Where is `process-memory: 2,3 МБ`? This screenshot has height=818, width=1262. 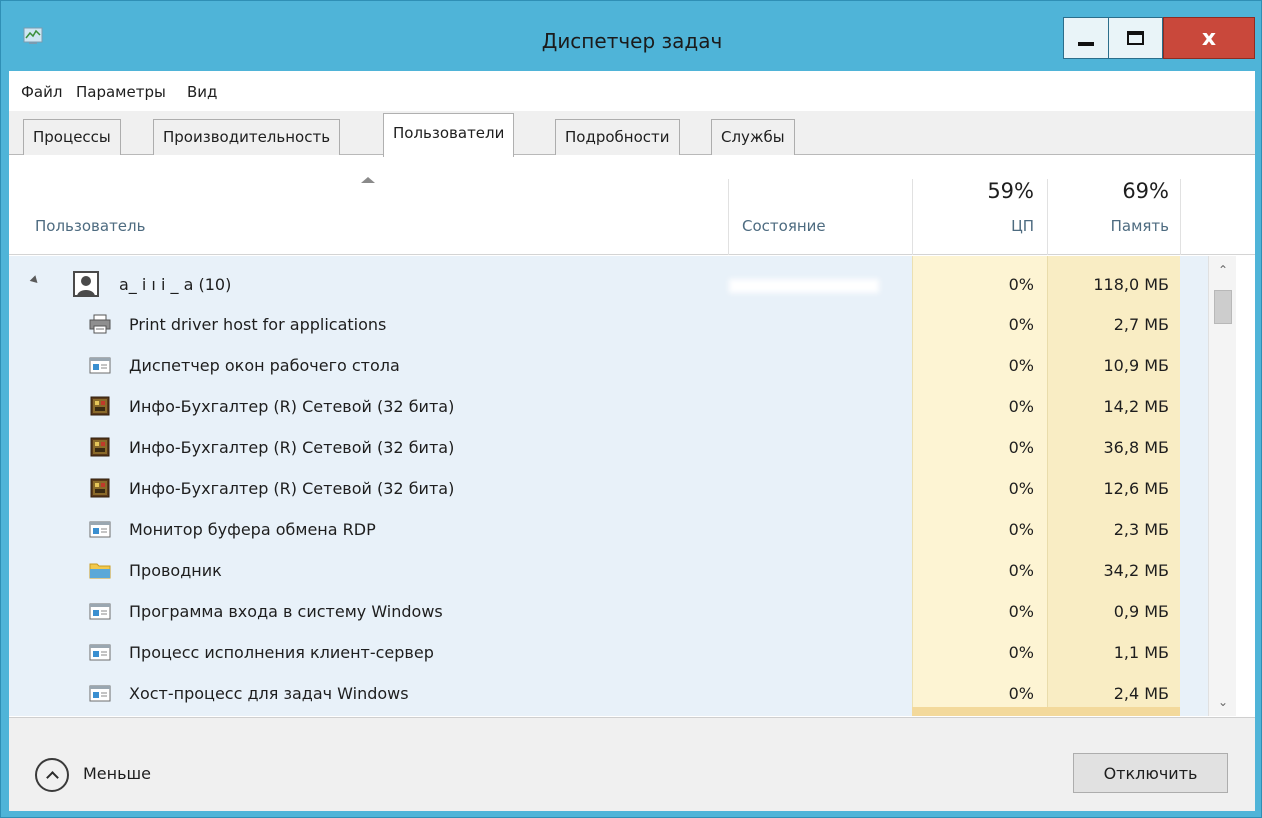
process-memory: 2,3 МБ is located at coordinates (1141, 529).